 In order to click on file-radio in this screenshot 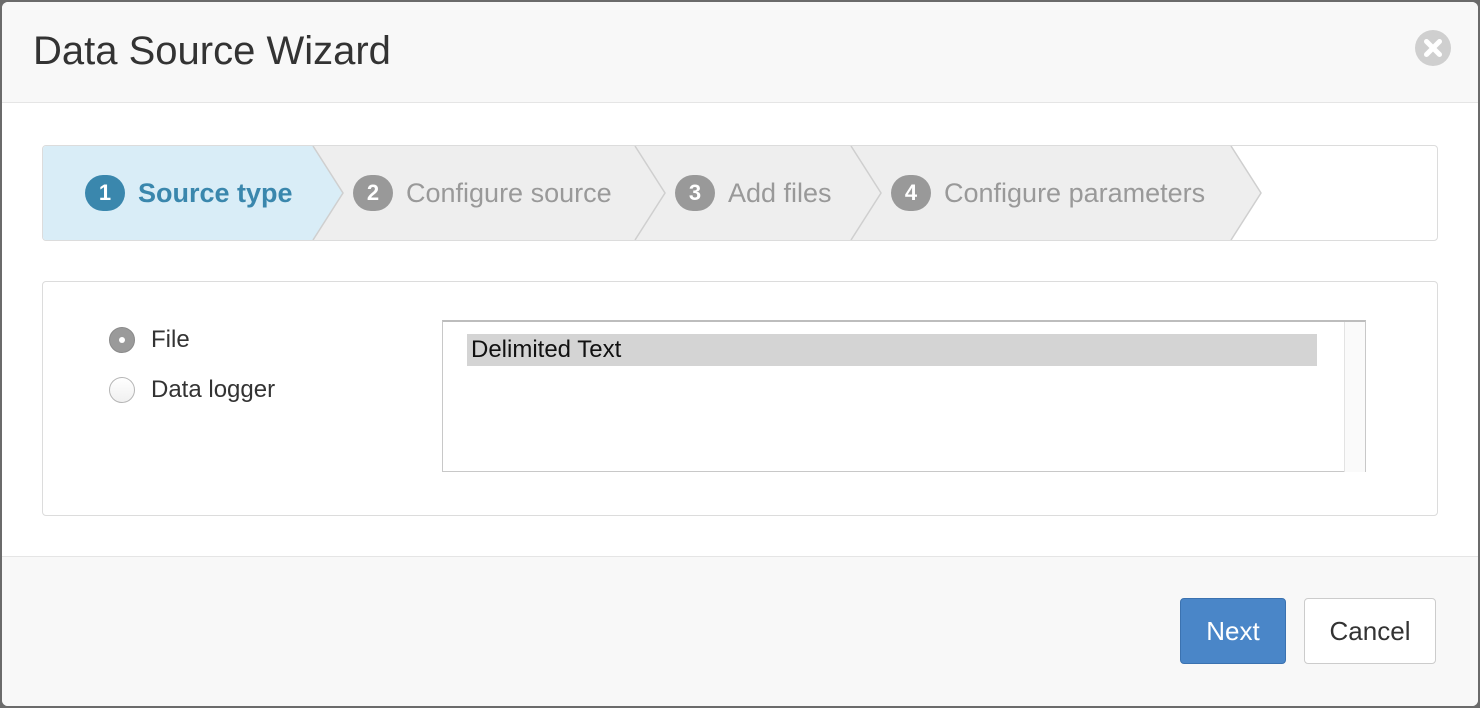, I will do `click(122, 340)`.